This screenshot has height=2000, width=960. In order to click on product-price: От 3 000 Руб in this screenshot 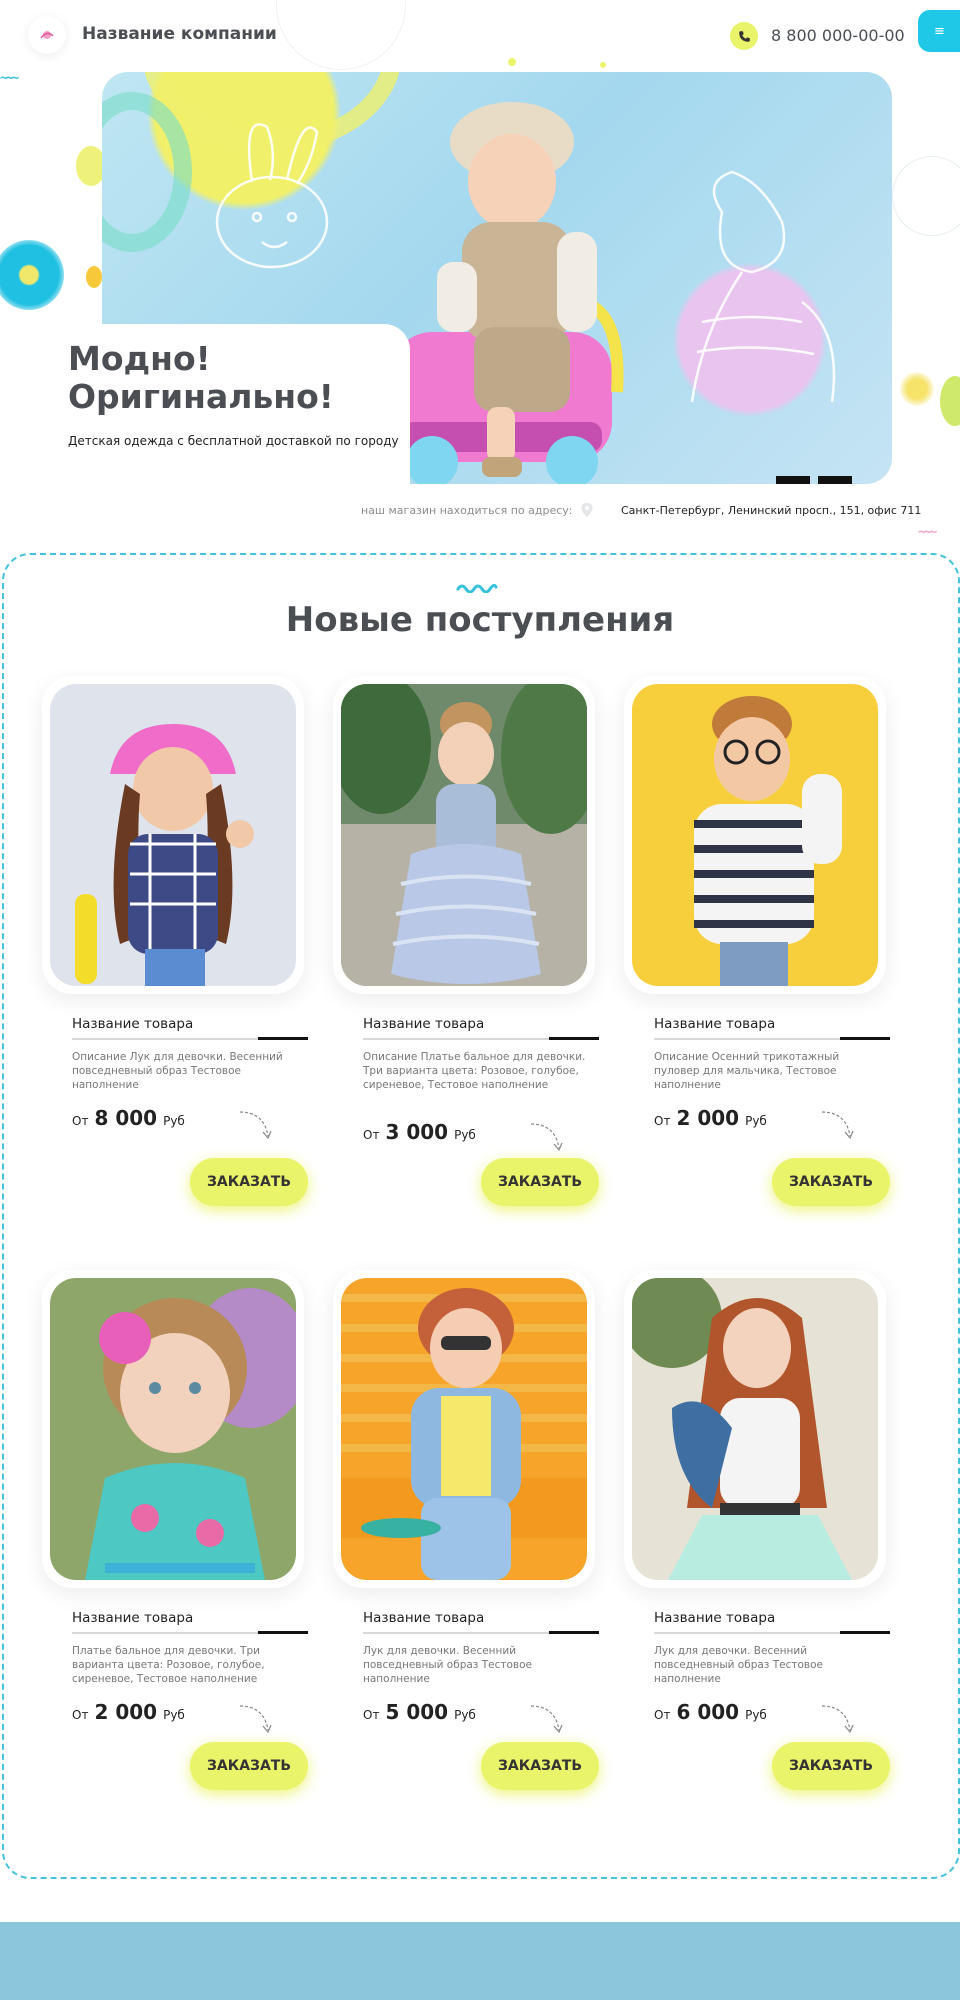, I will do `click(419, 1132)`.